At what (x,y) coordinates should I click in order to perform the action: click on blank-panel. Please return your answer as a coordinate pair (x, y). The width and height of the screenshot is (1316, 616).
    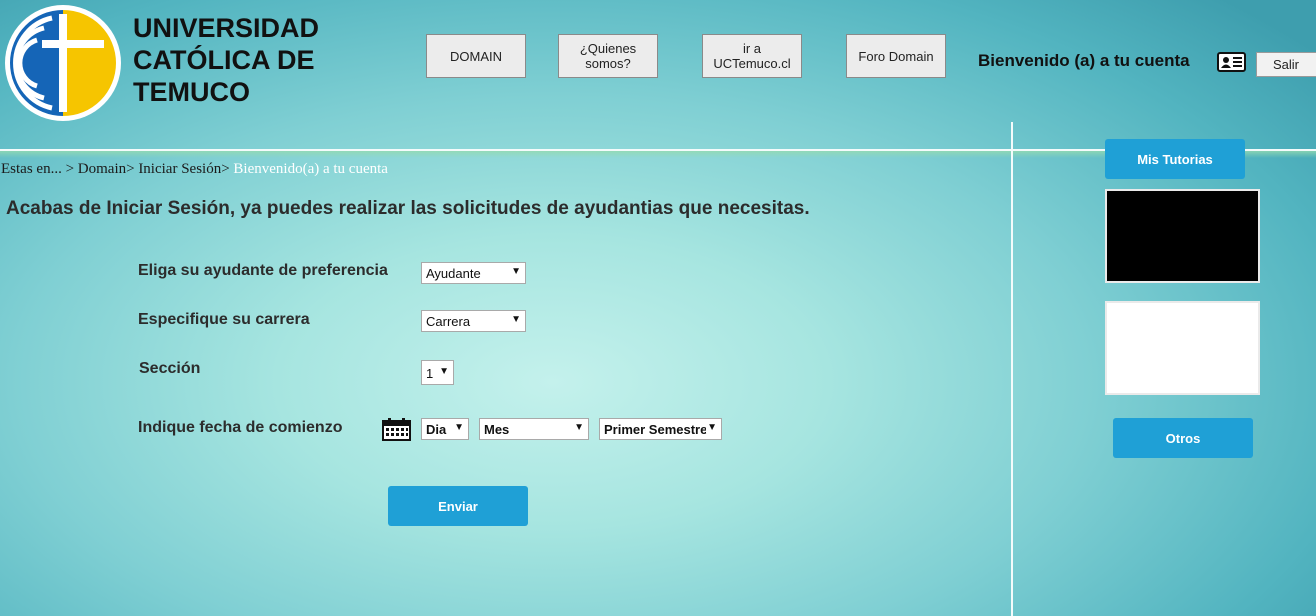
    Looking at the image, I should click on (1182, 348).